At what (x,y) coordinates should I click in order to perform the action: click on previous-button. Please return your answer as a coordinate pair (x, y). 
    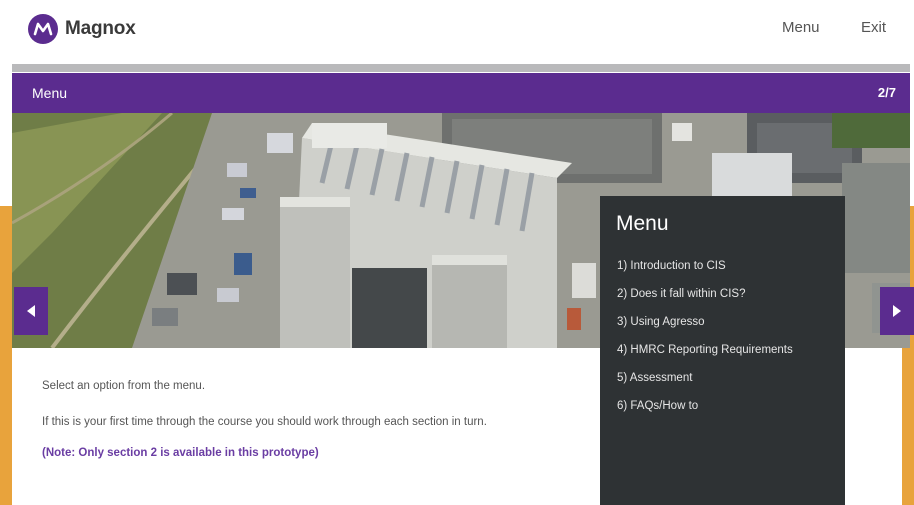
    Looking at the image, I should click on (31, 311).